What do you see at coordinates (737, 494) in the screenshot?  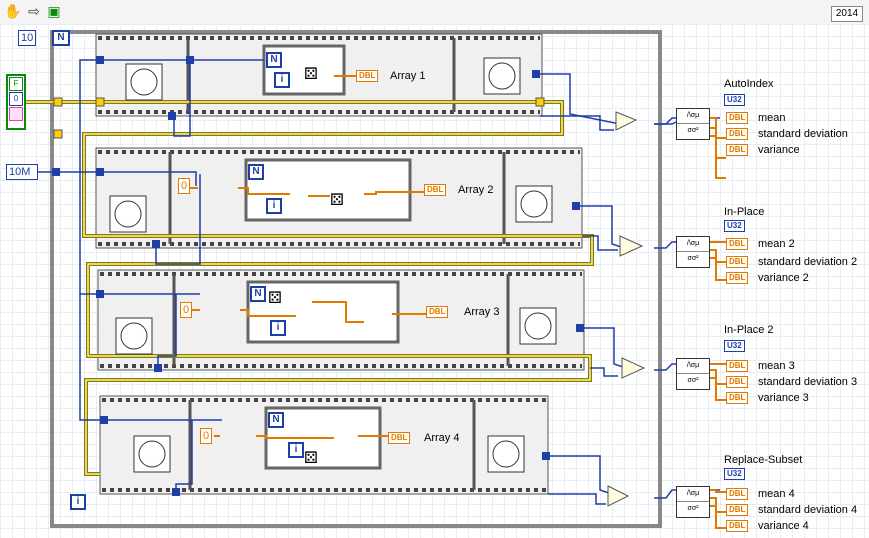 I see `group4-mean-indicator: DBL` at bounding box center [737, 494].